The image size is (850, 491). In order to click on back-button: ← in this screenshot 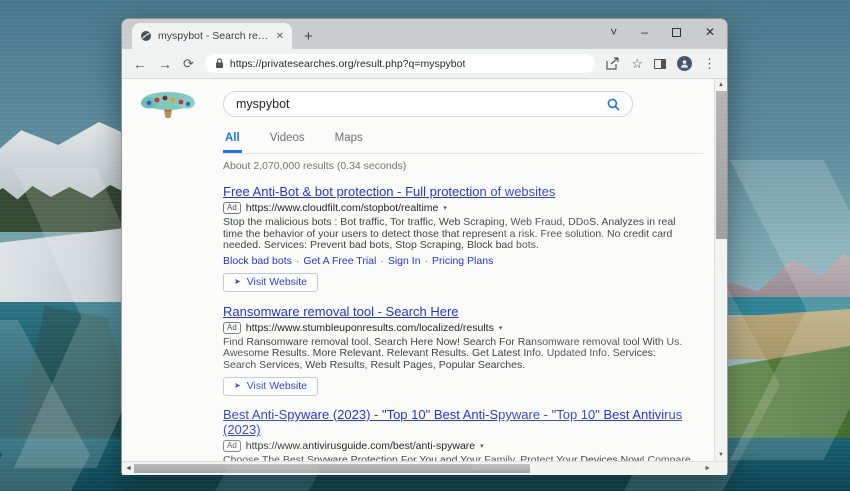, I will do `click(140, 64)`.